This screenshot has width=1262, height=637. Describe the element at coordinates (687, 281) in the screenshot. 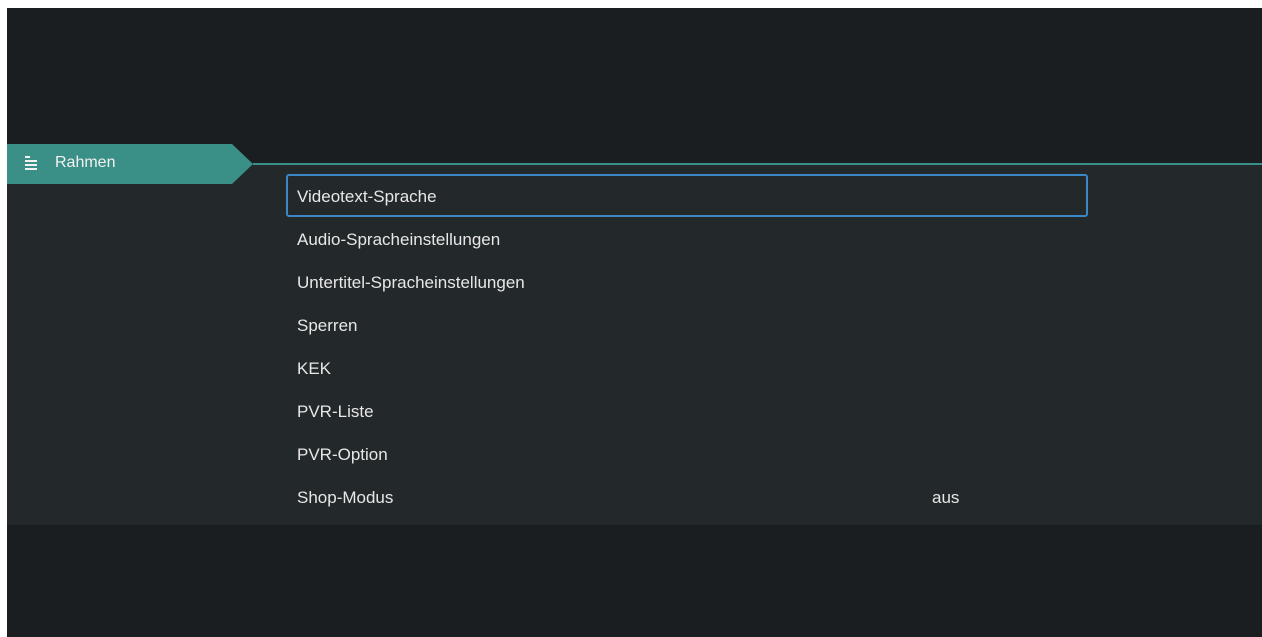

I see `menu-item-untertitel-spracheinstellungen: Untertitel-Spracheinstellungen` at that location.